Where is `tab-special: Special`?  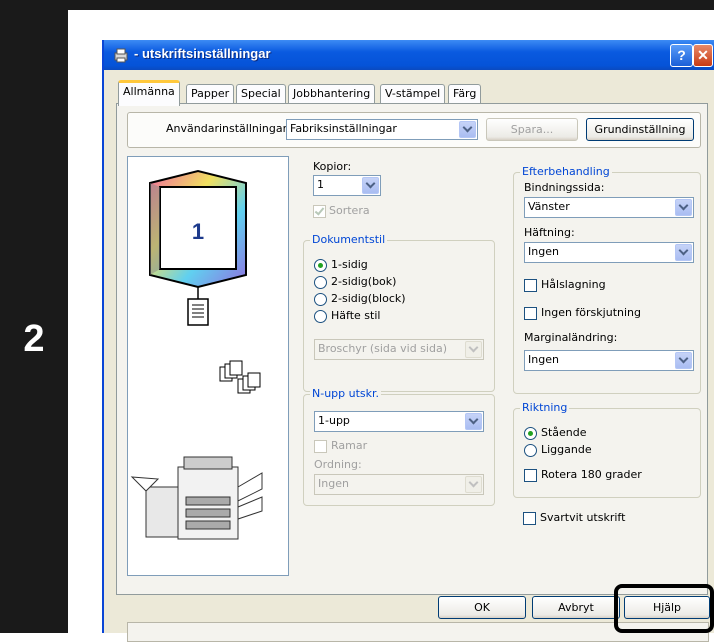
tab-special: Special is located at coordinates (261, 93).